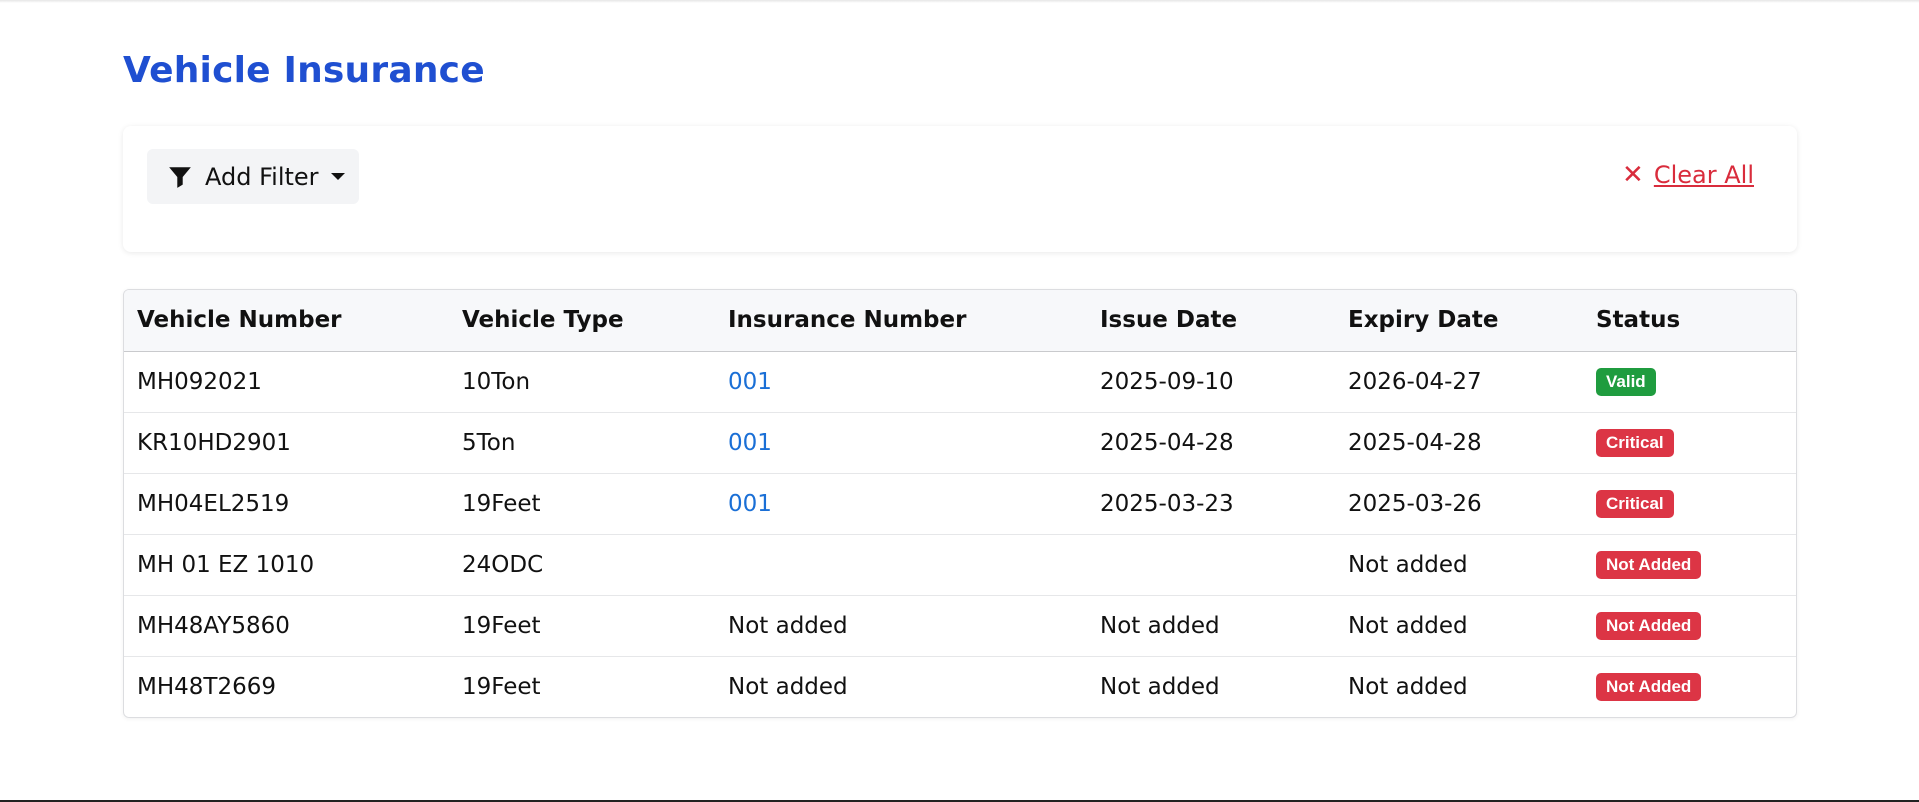 The height and width of the screenshot is (802, 1919). I want to click on status-badge: Valid, so click(1626, 382).